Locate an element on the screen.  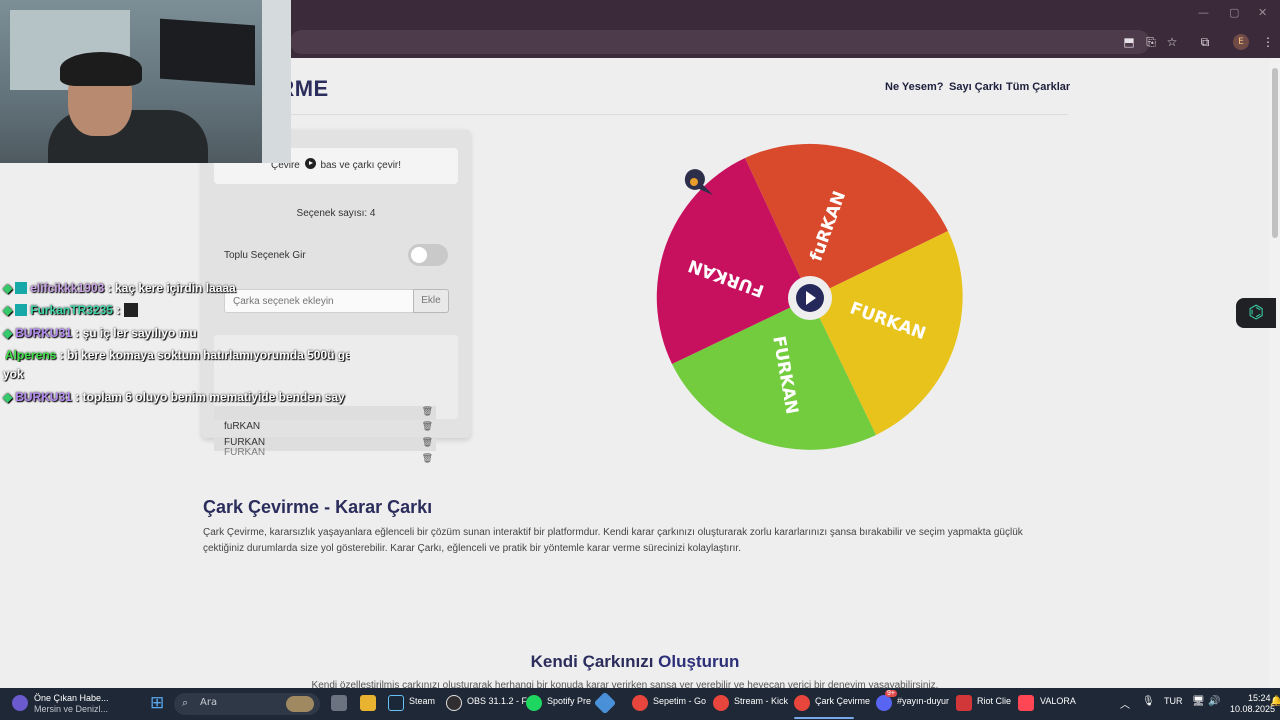
monitor-icon: 🖥 is located at coordinates (1198, 701).